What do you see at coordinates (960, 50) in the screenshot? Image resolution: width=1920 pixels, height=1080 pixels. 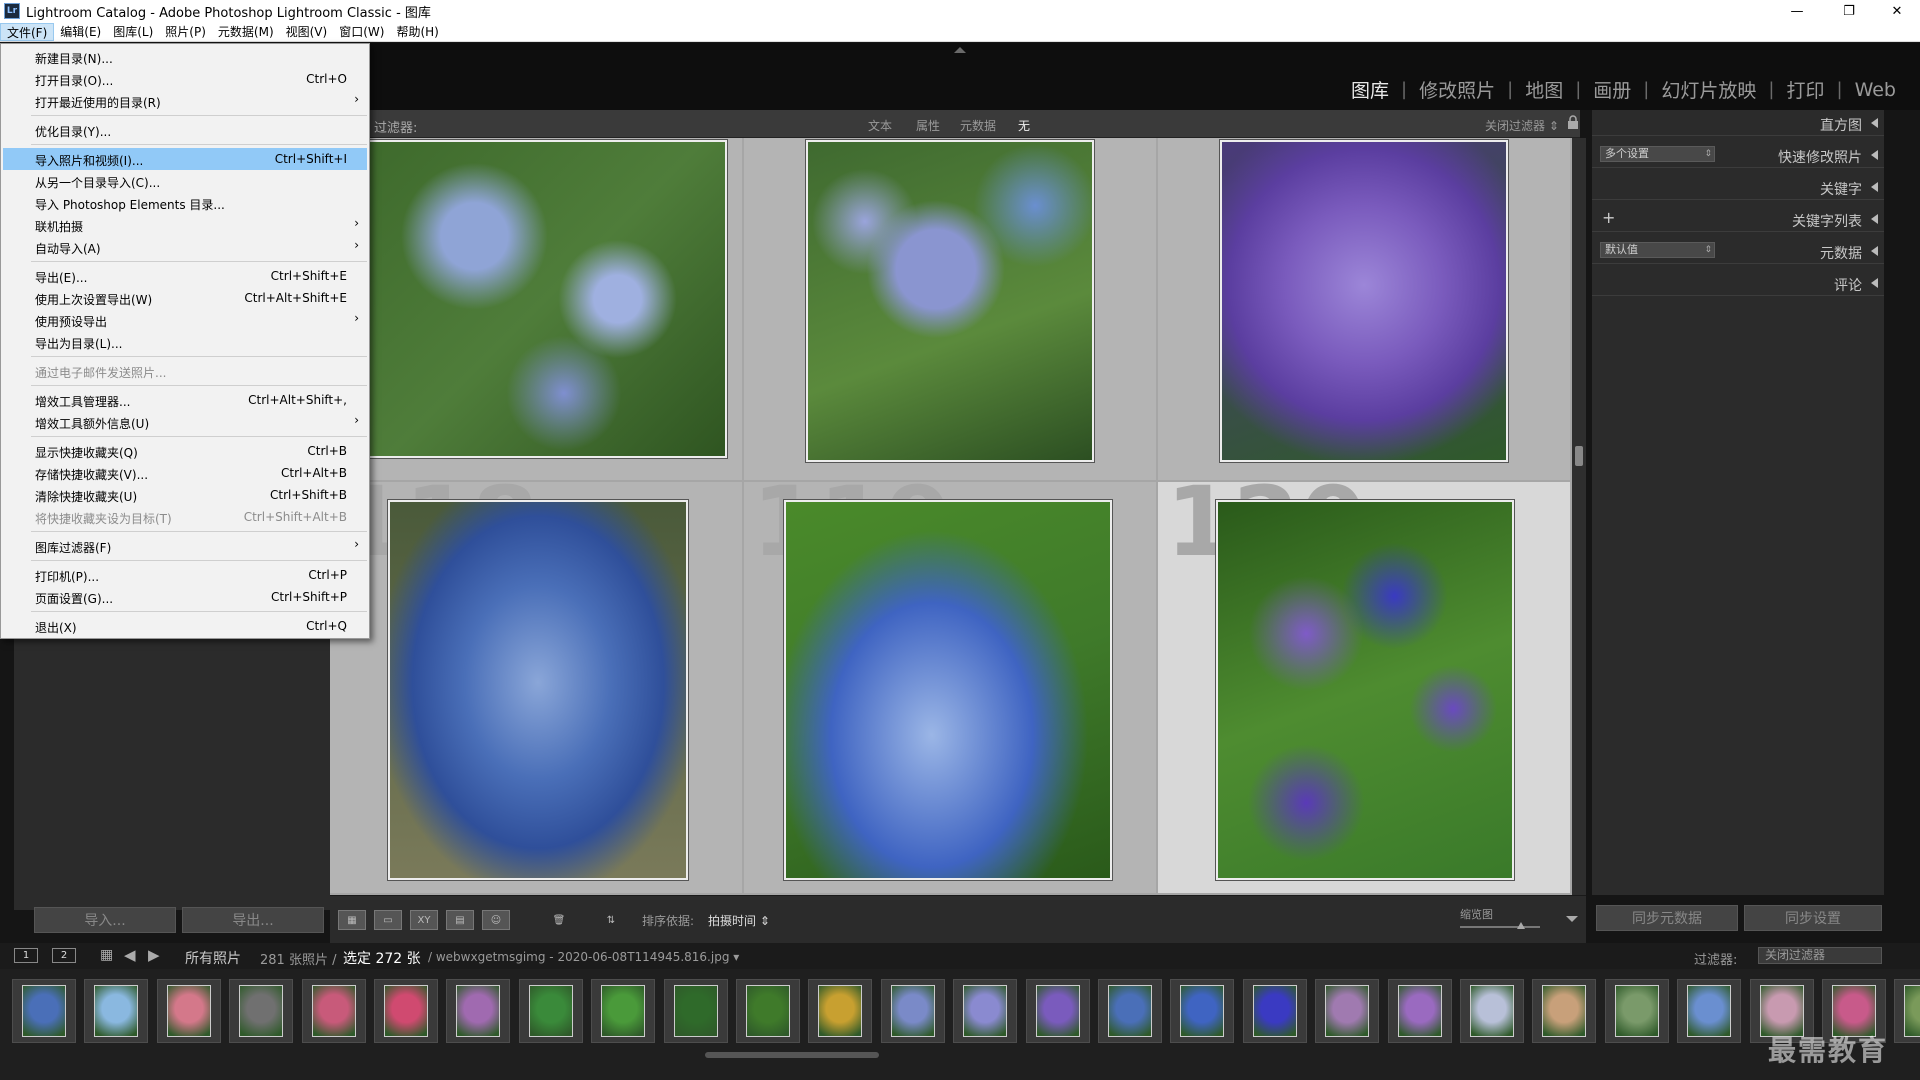 I see `collapse-top-panel-icon` at bounding box center [960, 50].